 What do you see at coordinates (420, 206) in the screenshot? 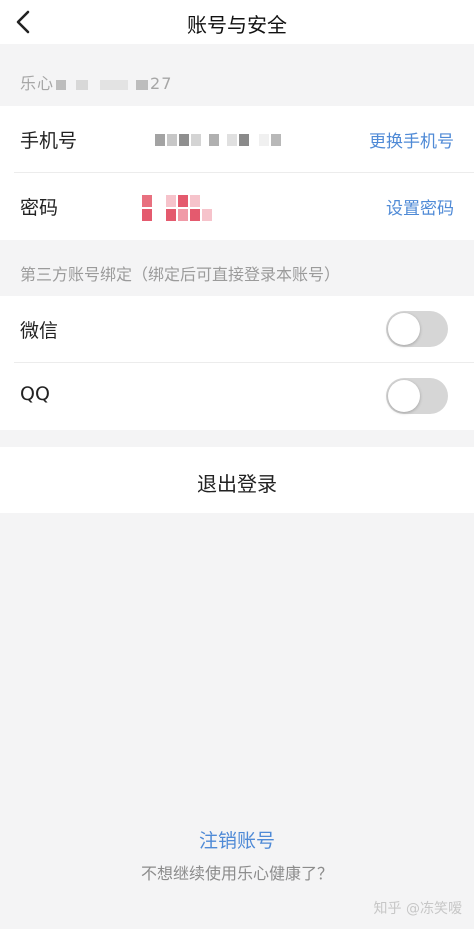
I see `set-password-link: 设置密码` at bounding box center [420, 206].